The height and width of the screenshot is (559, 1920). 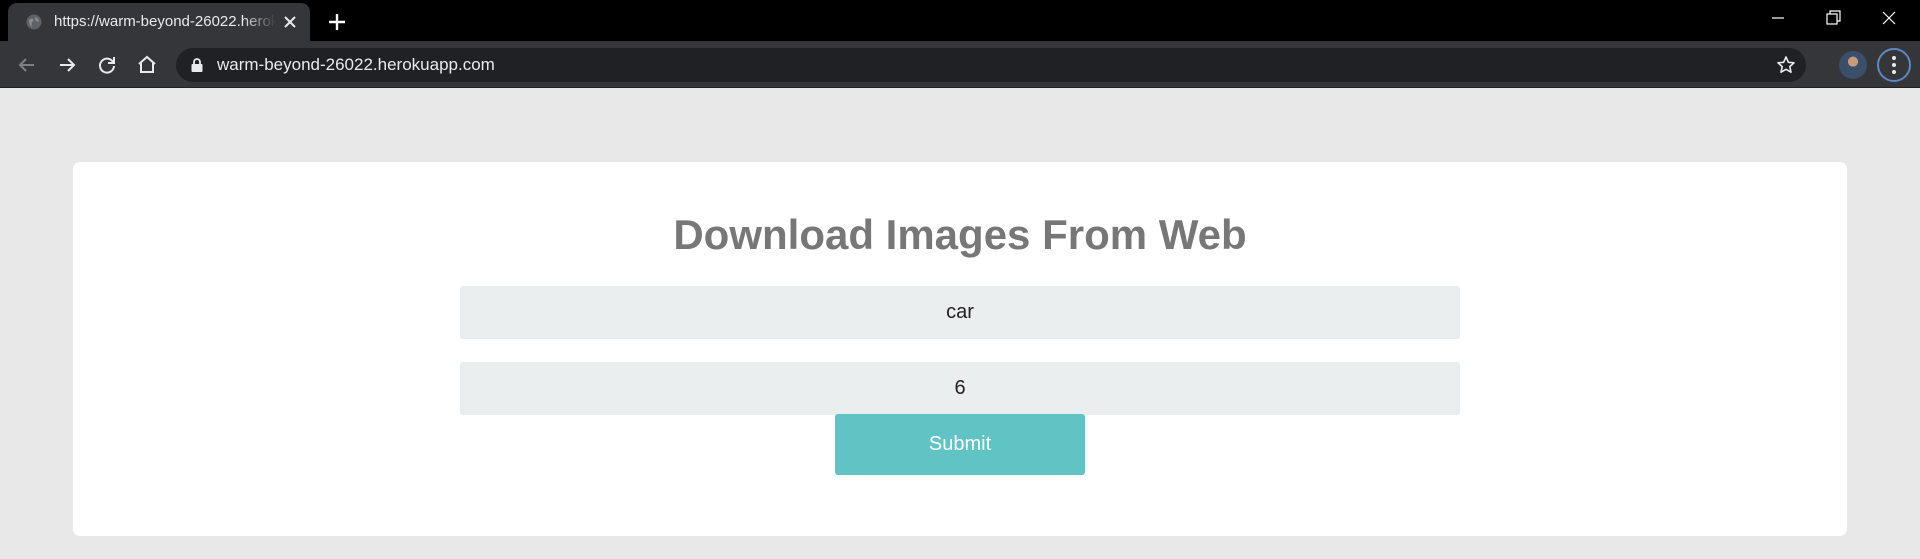 I want to click on browser-toolbar: warm-beyond-26022.herokuapp.com, so click(x=960, y=64).